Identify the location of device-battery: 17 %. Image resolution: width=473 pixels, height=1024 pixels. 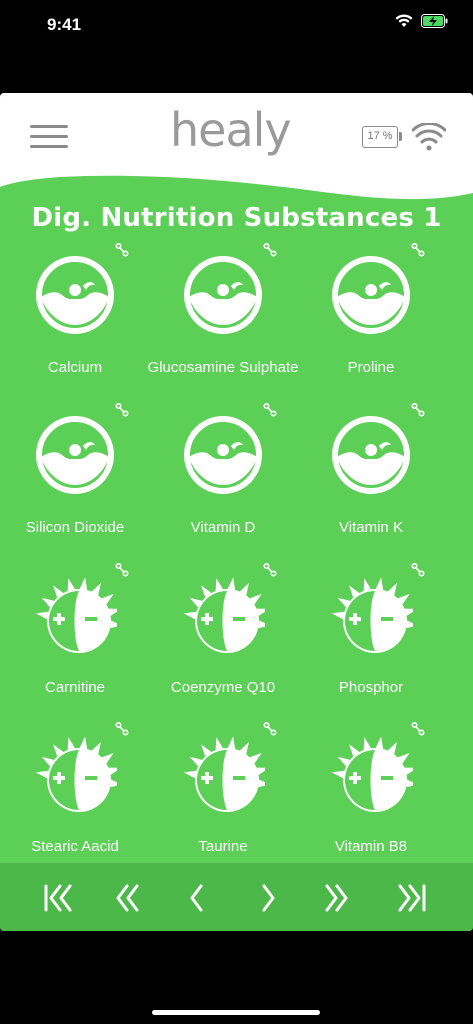
(380, 137).